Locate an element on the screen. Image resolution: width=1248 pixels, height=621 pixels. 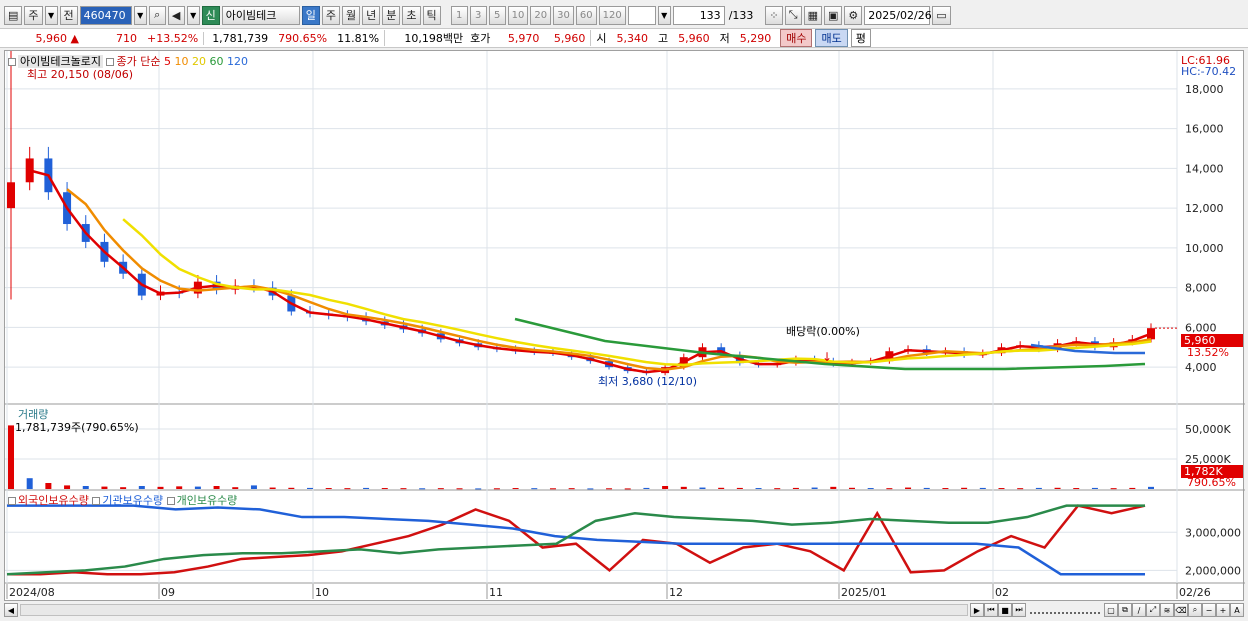
zoom-slider is located at coordinates (1065, 610).